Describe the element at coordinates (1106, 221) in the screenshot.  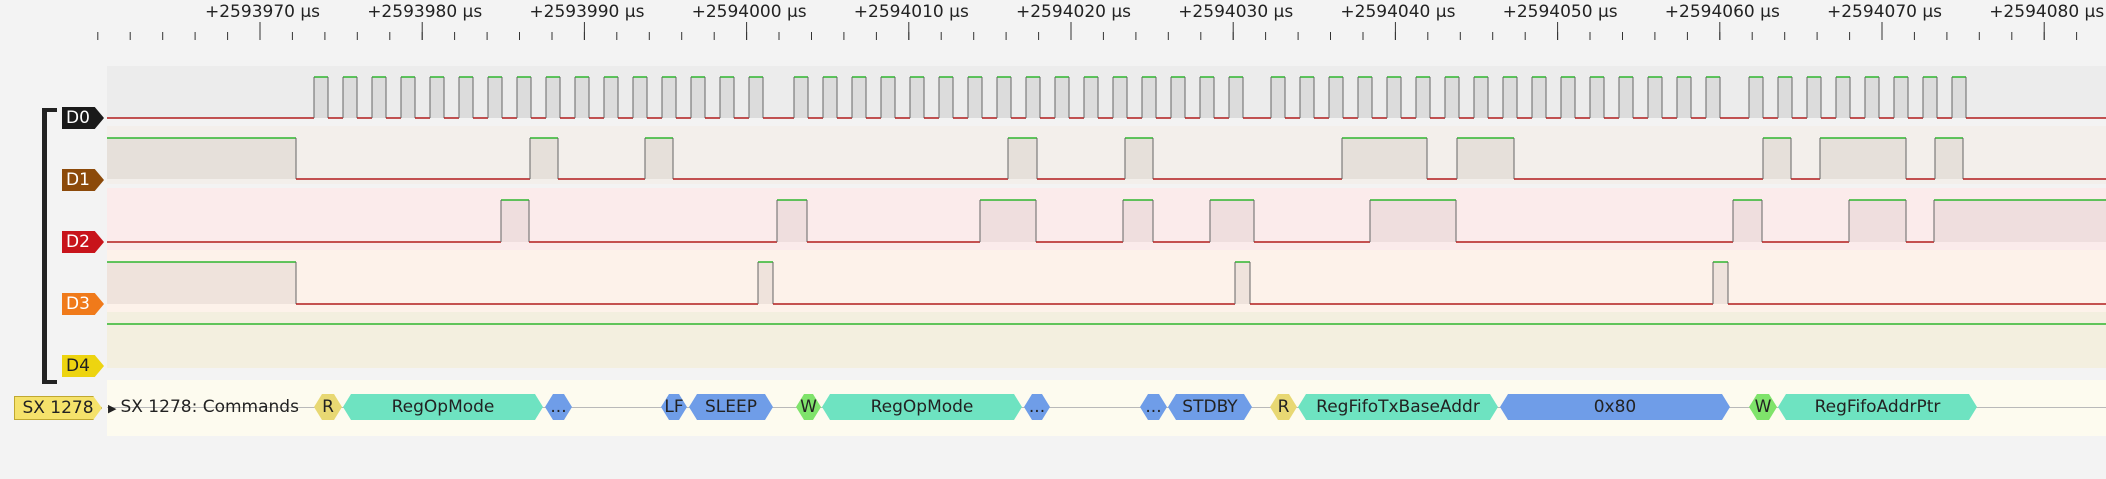
I see `waveform-d2` at that location.